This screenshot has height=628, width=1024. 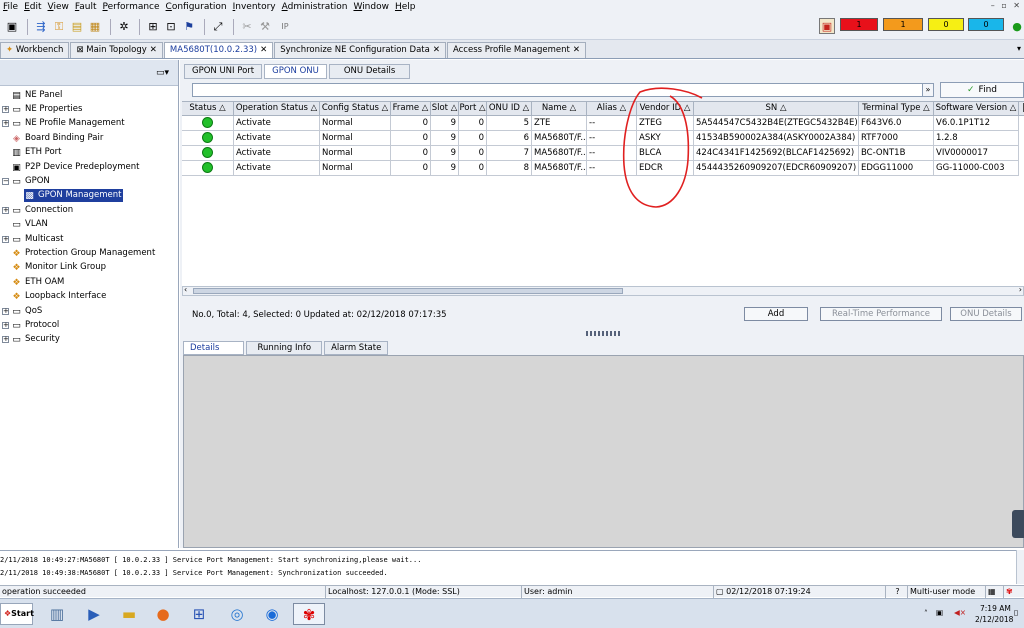 What do you see at coordinates (124, 27) in the screenshot?
I see `gear-icon: ✲` at bounding box center [124, 27].